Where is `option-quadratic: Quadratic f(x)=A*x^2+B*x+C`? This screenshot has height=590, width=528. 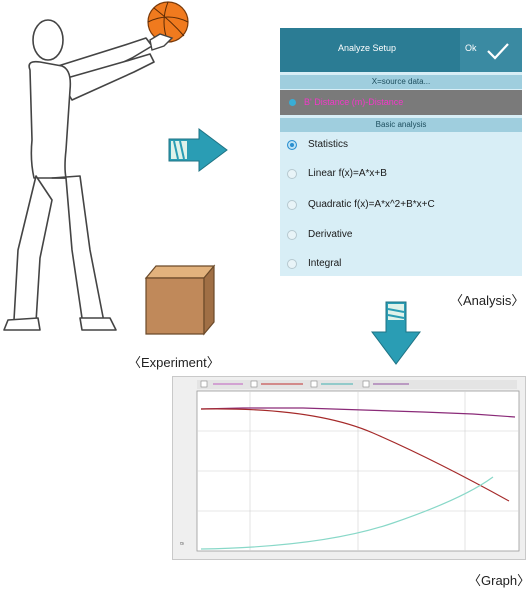 option-quadratic: Quadratic f(x)=A*x^2+B*x+C is located at coordinates (401, 206).